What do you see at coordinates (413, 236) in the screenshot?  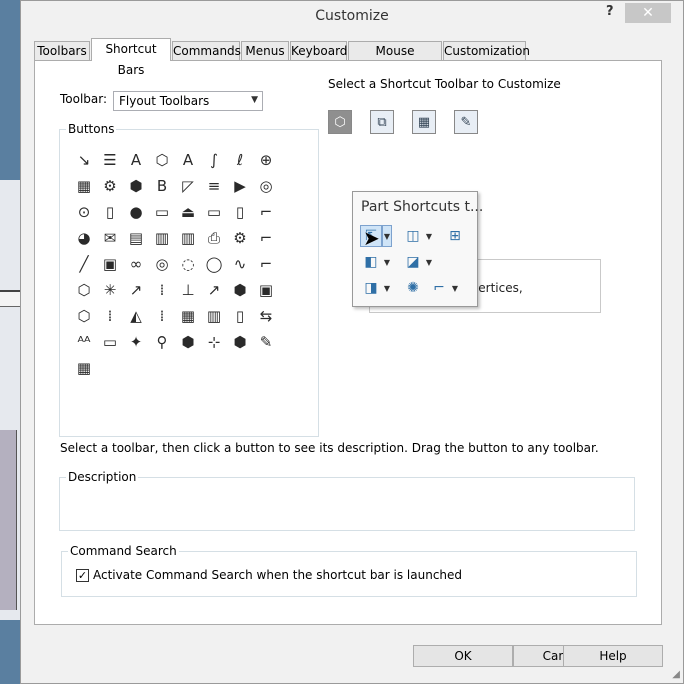 I see `view-orientation-icon: ◫` at bounding box center [413, 236].